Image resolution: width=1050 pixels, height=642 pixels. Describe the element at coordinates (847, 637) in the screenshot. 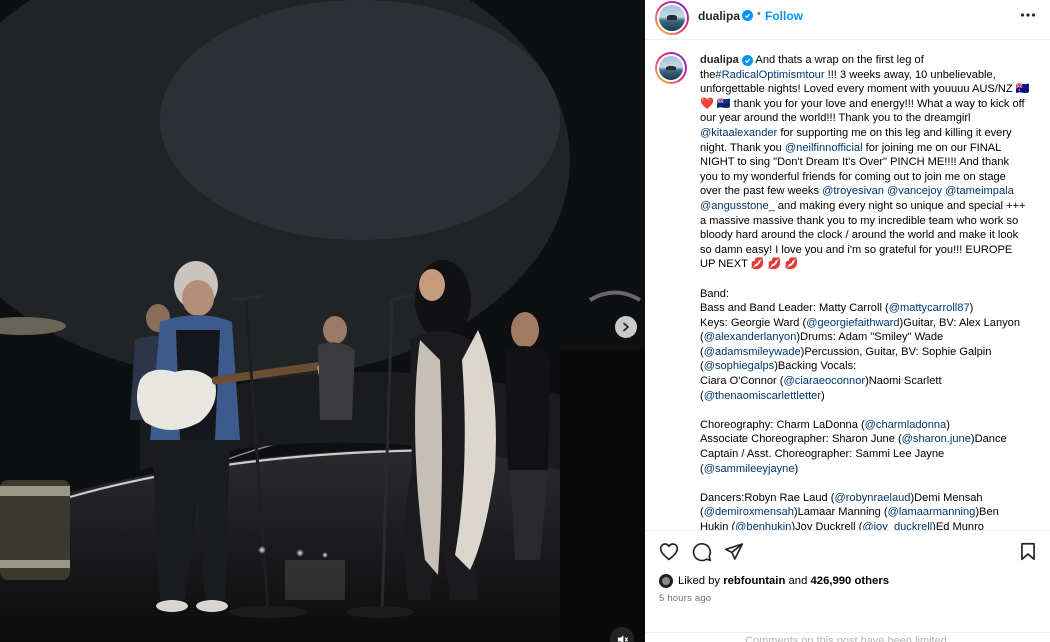

I see `comments-limited-notice: Comments on this post have been limited.` at that location.